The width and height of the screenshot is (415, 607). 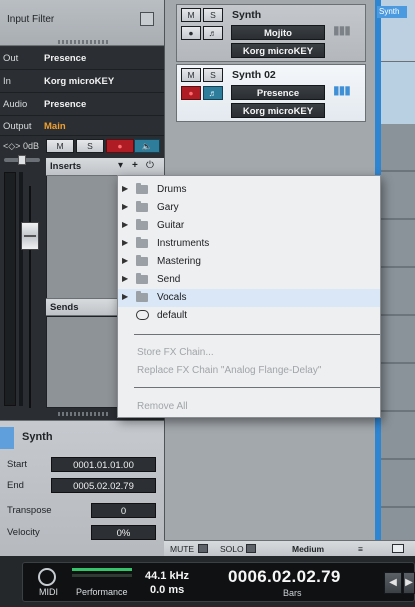 I want to click on velocity-field: 0%, so click(x=123, y=532).